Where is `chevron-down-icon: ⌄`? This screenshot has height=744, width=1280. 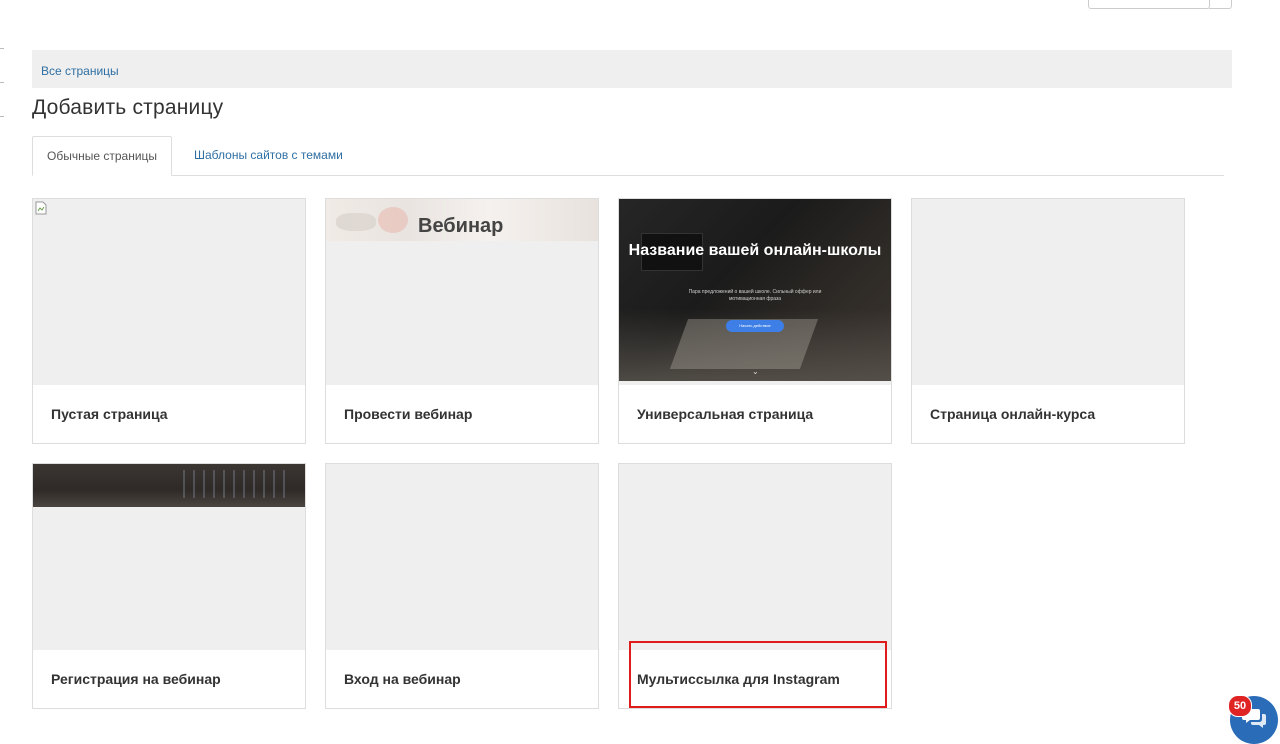 chevron-down-icon: ⌄ is located at coordinates (755, 371).